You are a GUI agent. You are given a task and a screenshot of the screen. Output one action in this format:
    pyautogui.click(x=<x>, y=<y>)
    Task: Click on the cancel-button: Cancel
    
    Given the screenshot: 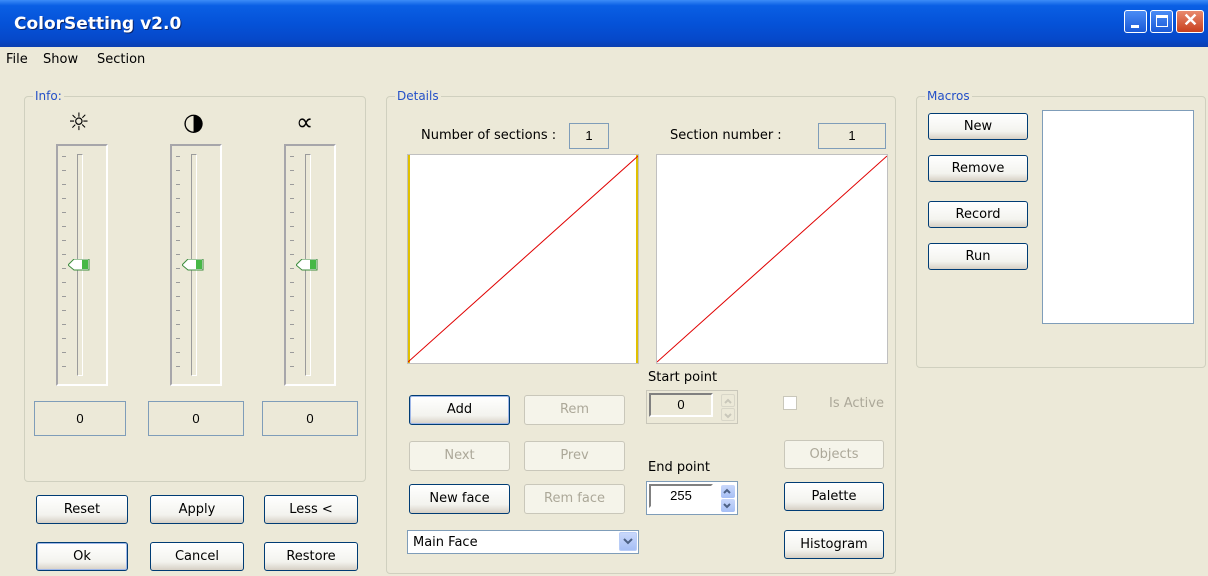 What is the action you would take?
    pyautogui.click(x=197, y=556)
    